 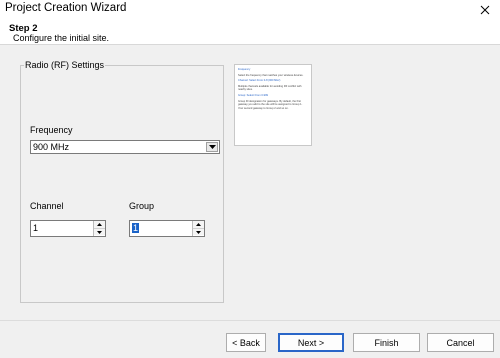 What do you see at coordinates (167, 228) in the screenshot?
I see `group-stepper: 1` at bounding box center [167, 228].